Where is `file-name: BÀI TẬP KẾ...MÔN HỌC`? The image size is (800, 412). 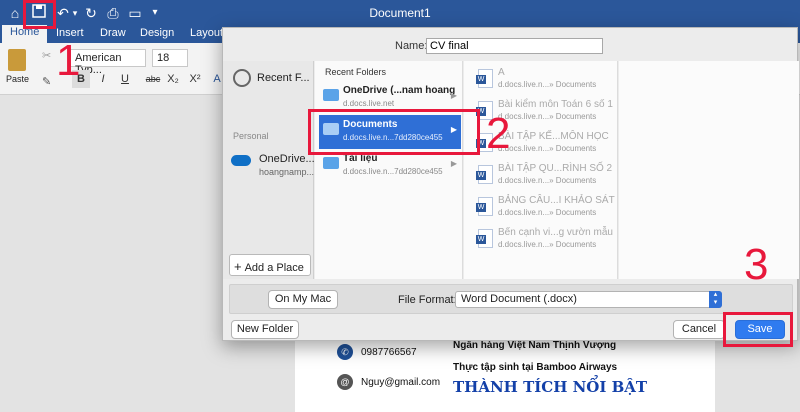 file-name: BÀI TẬP KẾ...MÔN HỌC is located at coordinates (553, 136).